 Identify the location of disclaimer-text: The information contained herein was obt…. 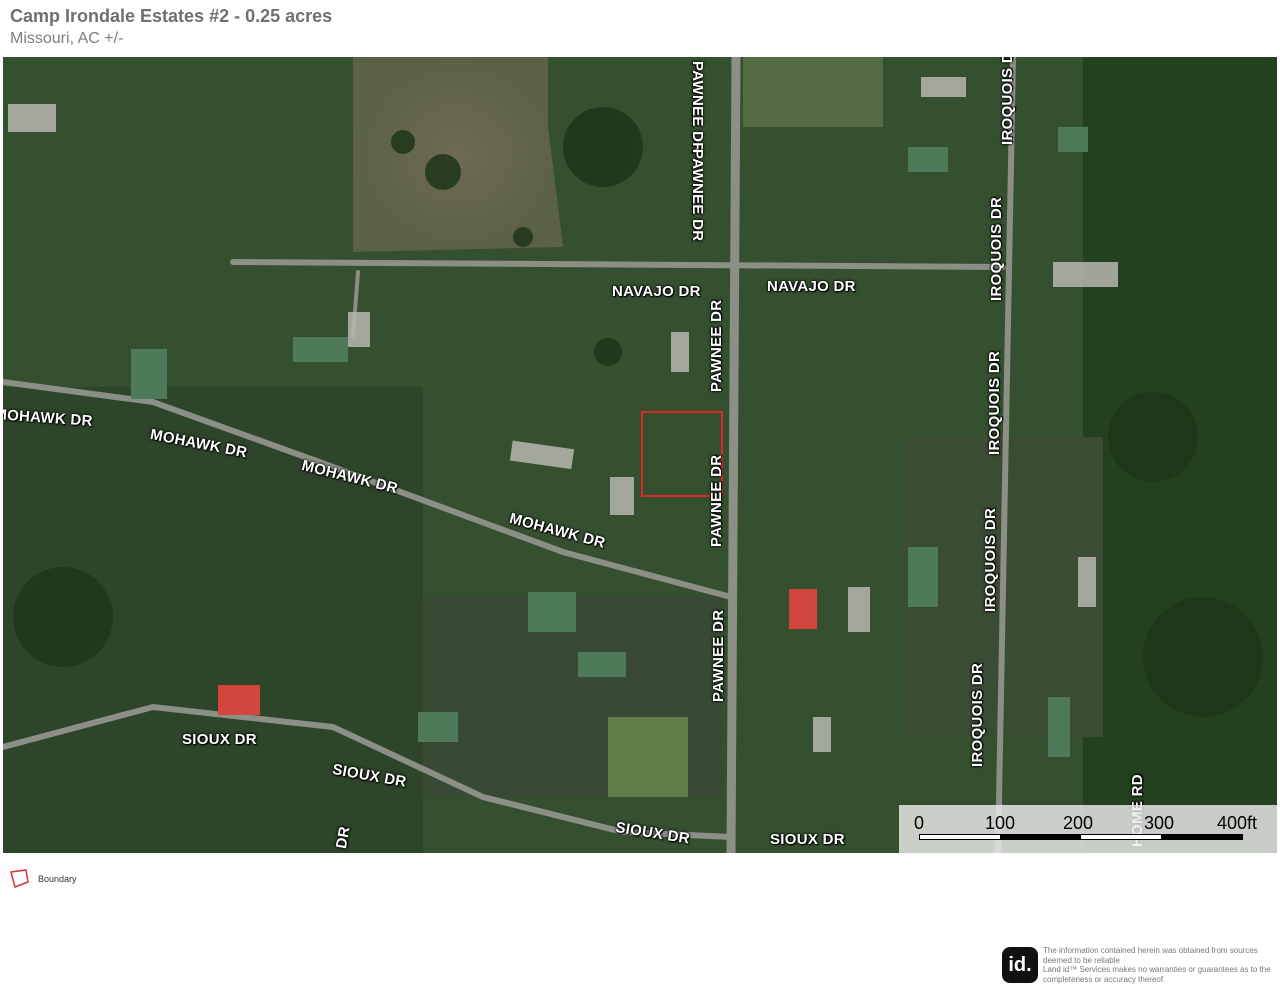
(1161, 965).